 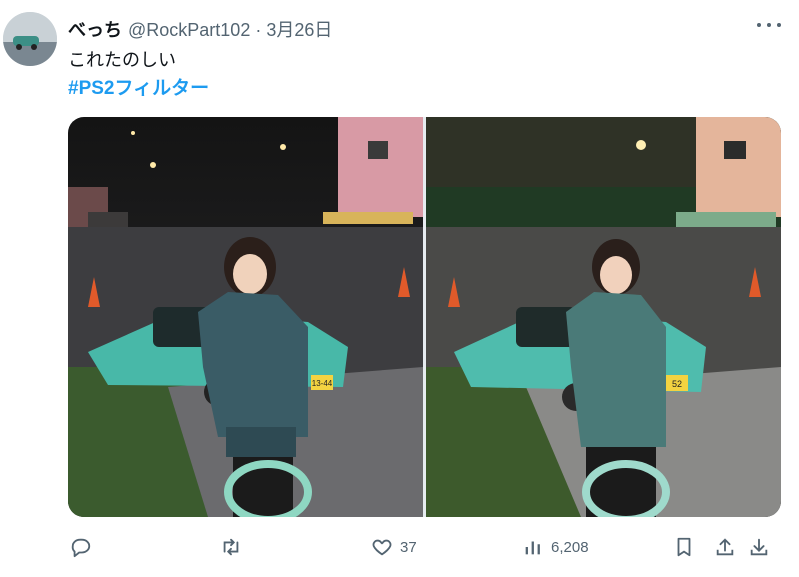 I want to click on share-icon, so click(x=725, y=547).